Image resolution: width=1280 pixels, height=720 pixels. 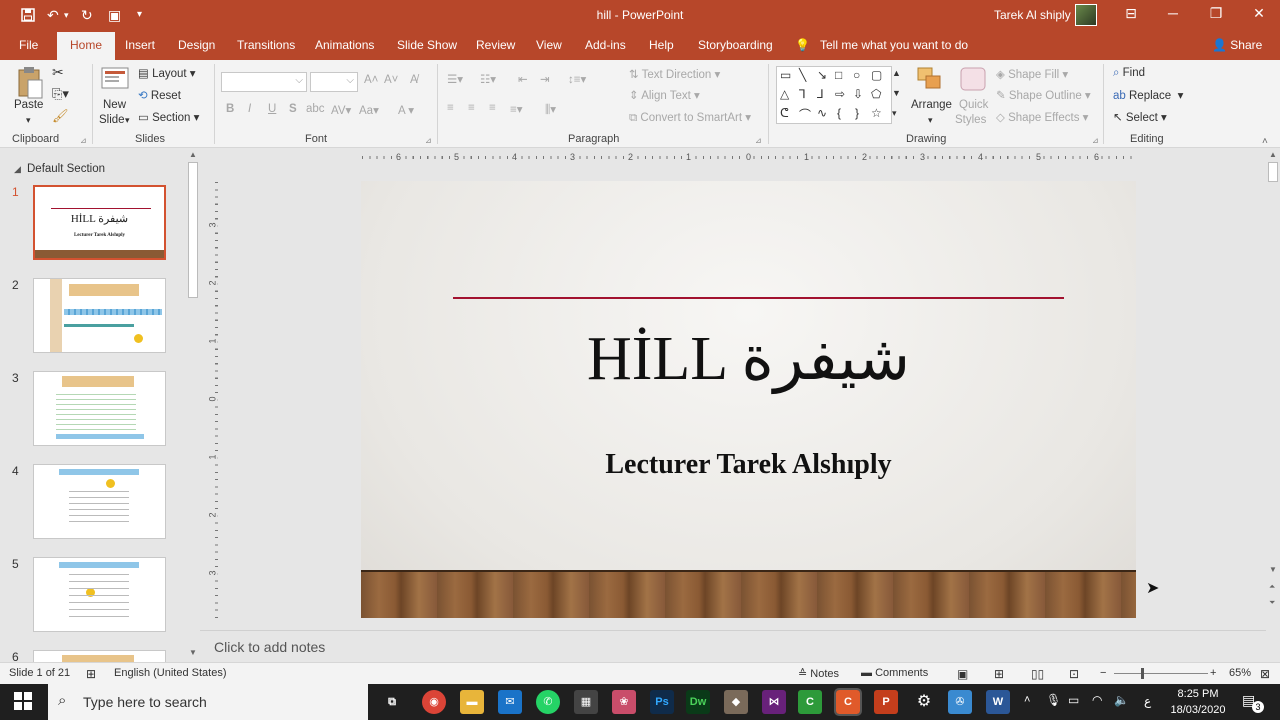 What do you see at coordinates (856, 75) in the screenshot?
I see `oval-shape-icon: ○` at bounding box center [856, 75].